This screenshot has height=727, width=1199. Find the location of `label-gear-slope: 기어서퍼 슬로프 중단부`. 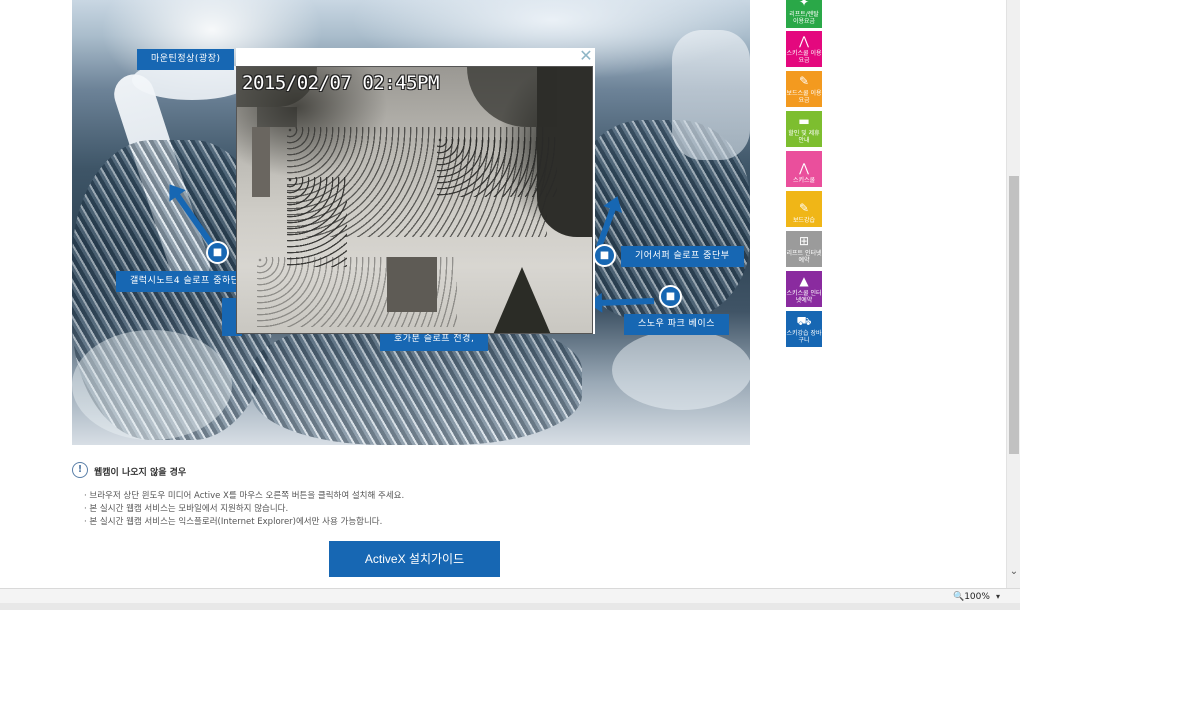

label-gear-slope: 기어서퍼 슬로프 중단부 is located at coordinates (682, 256).